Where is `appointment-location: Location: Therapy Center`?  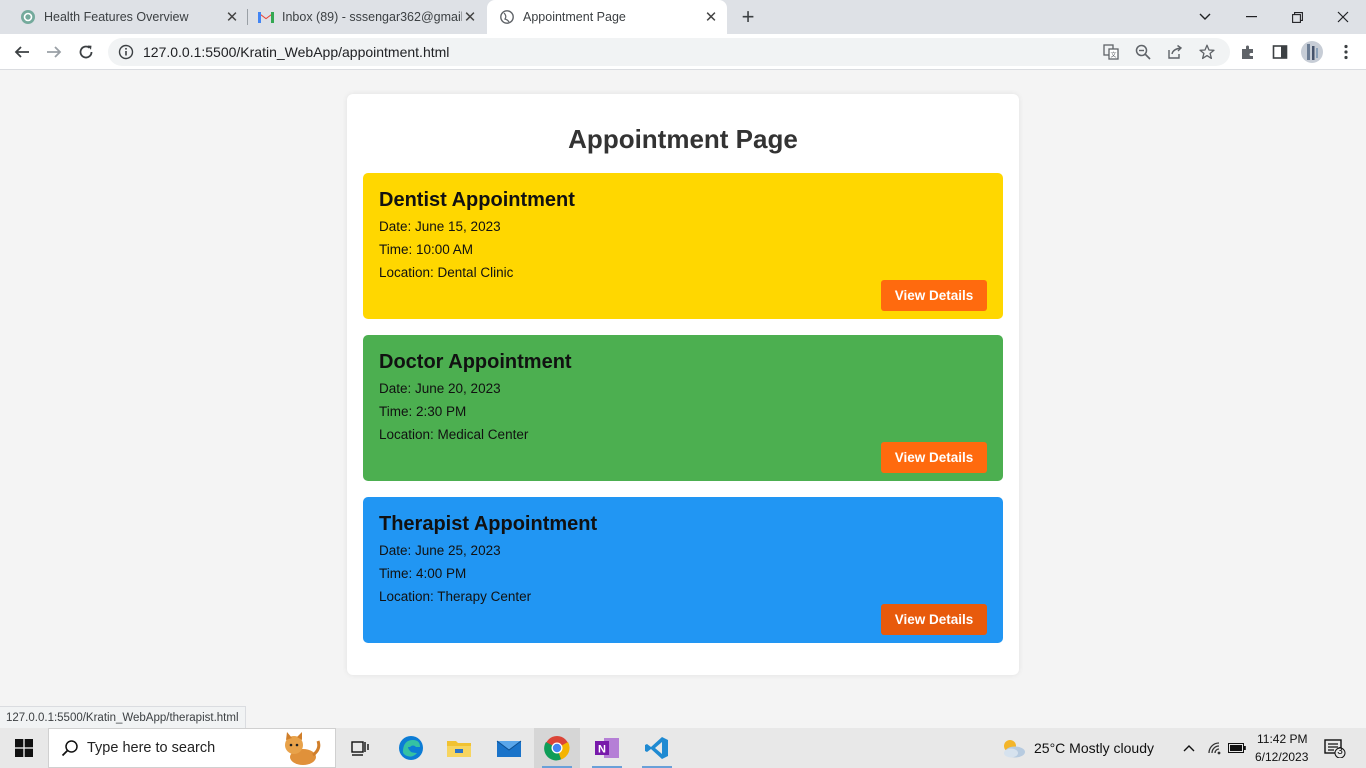
appointment-location: Location: Therapy Center is located at coordinates (455, 596).